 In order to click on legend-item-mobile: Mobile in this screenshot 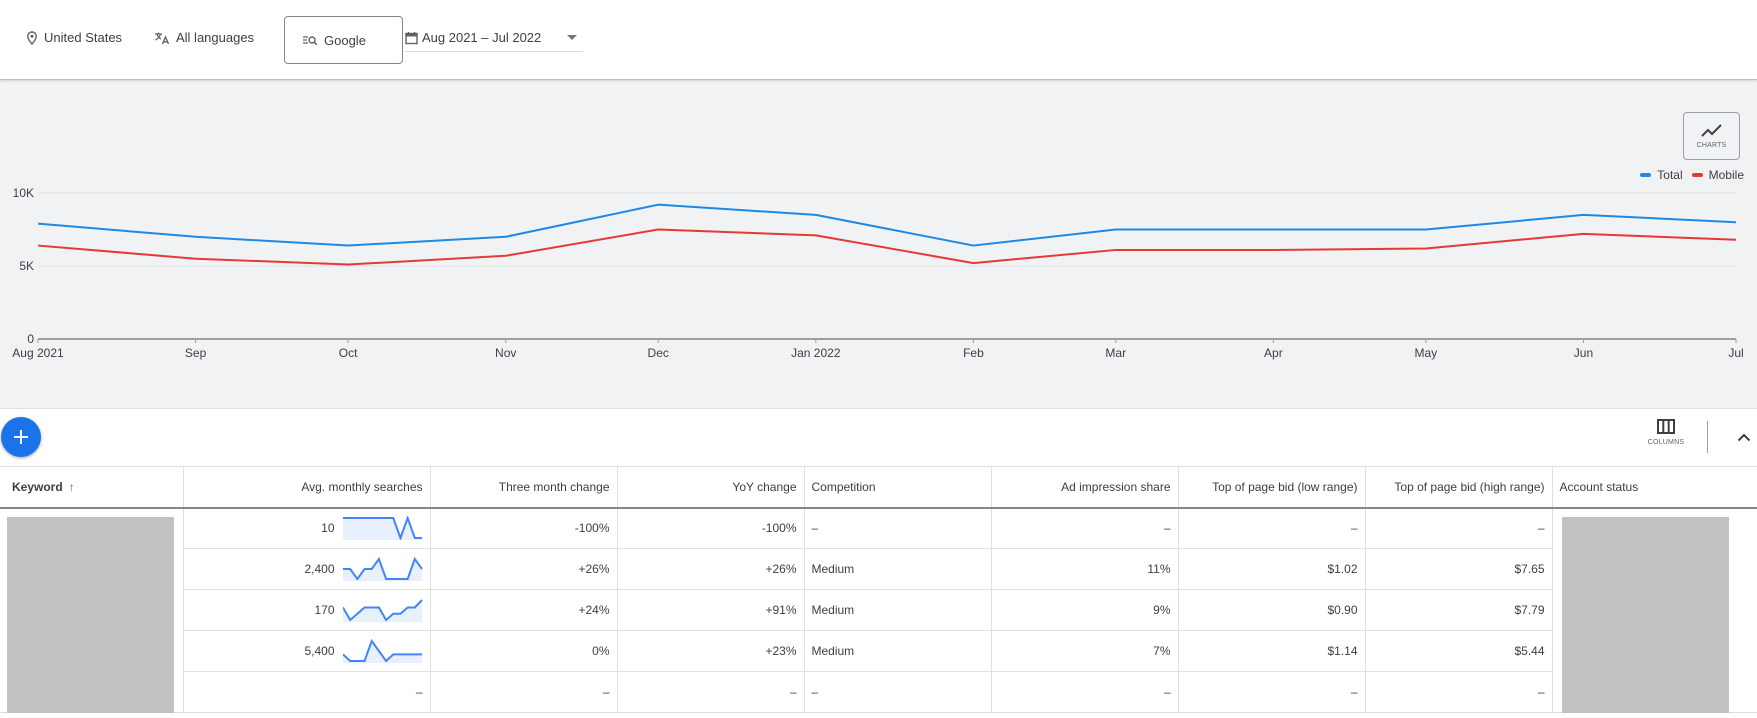, I will do `click(1717, 175)`.